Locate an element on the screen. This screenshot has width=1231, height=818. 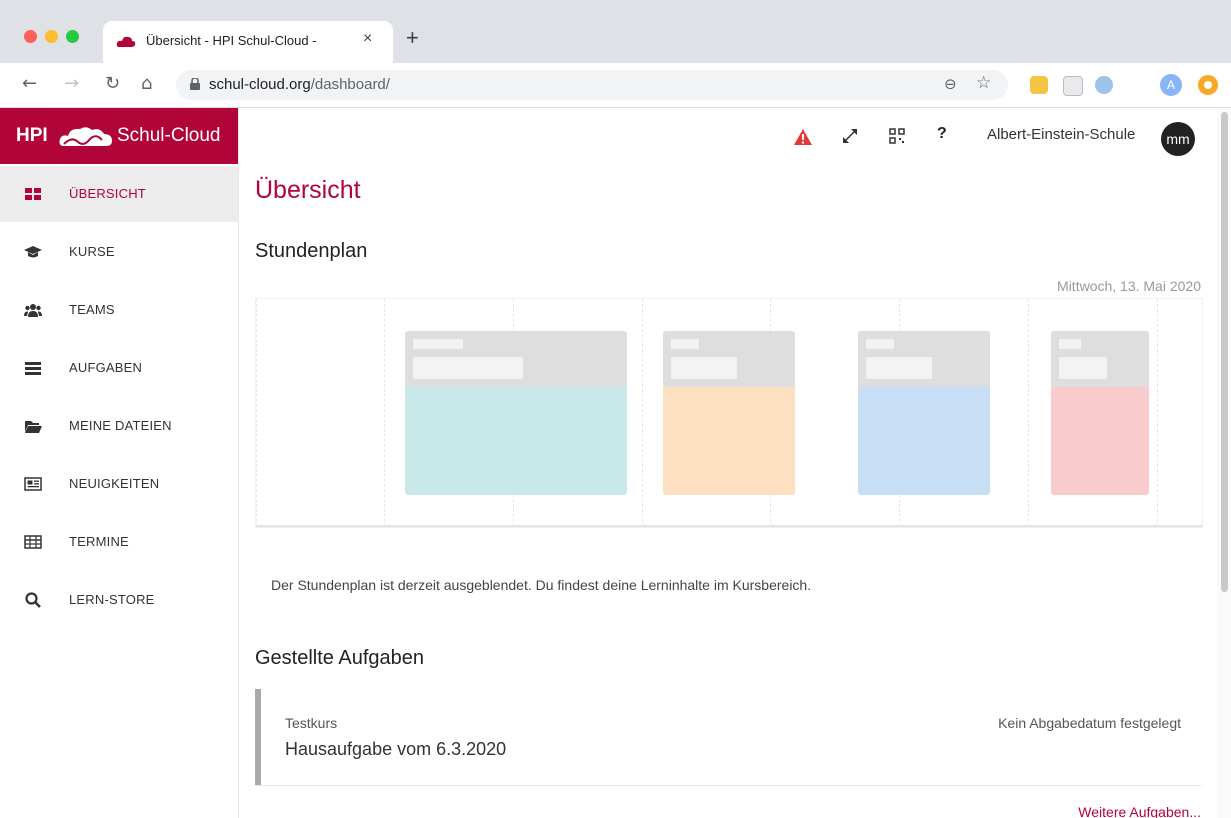
sidebar-item-lern-store: LERN-STORE is located at coordinates (119, 600).